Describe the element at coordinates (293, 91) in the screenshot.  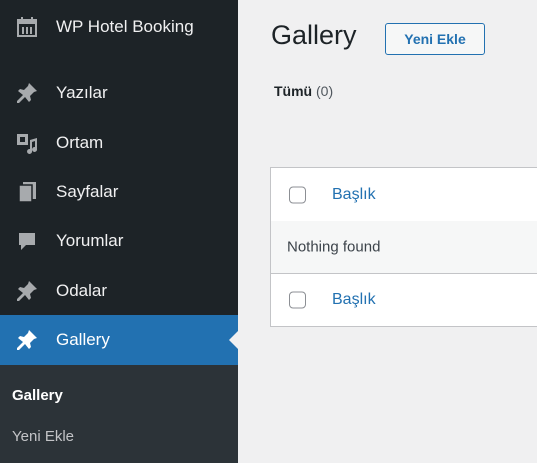
I see `filter-all-link: Tümü` at that location.